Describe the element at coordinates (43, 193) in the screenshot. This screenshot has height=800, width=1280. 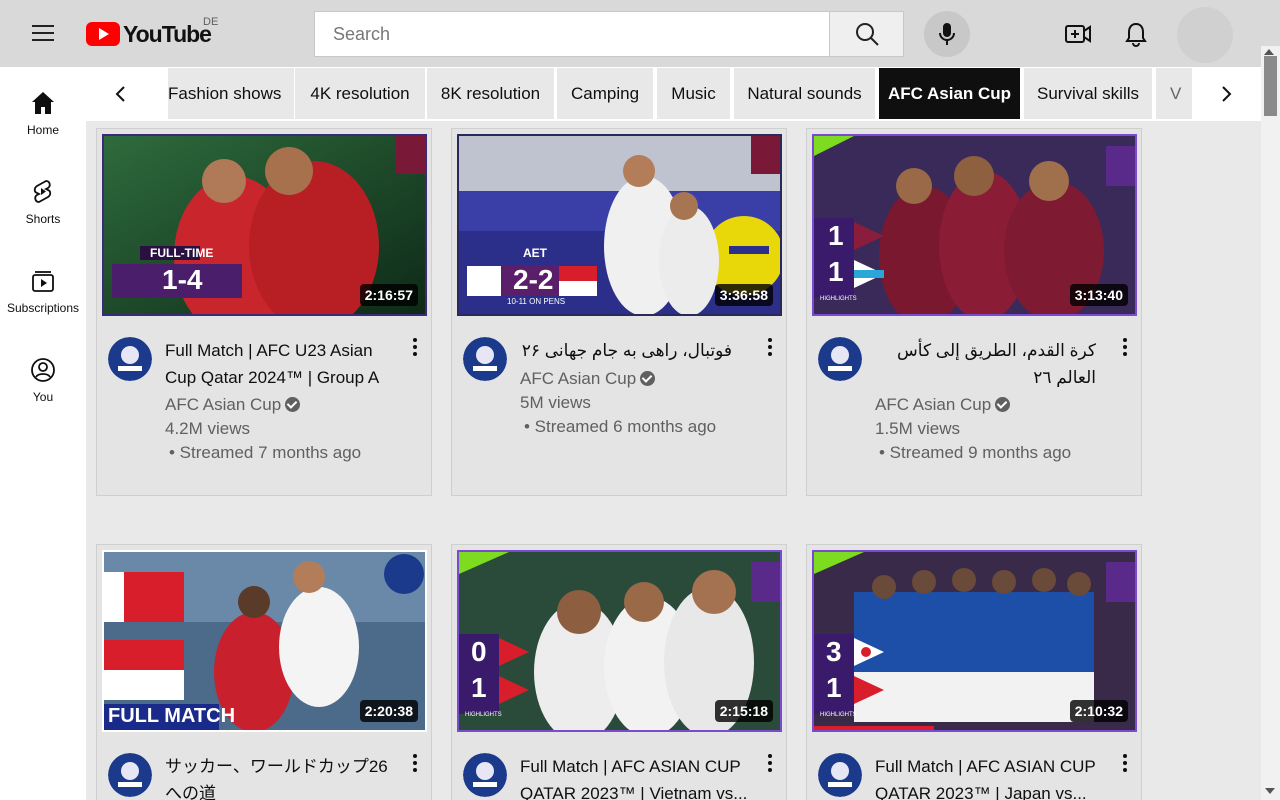
I see `sidebar-item-shorts: Shorts` at that location.